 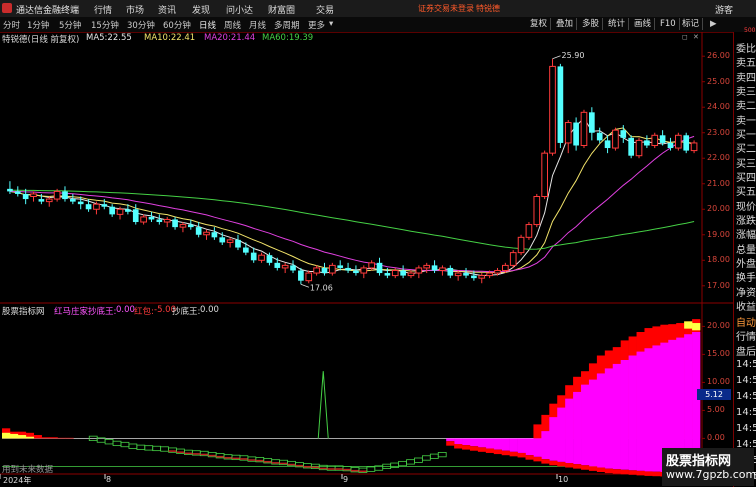 I want to click on quote-panel-label: 自动, so click(x=746, y=321).